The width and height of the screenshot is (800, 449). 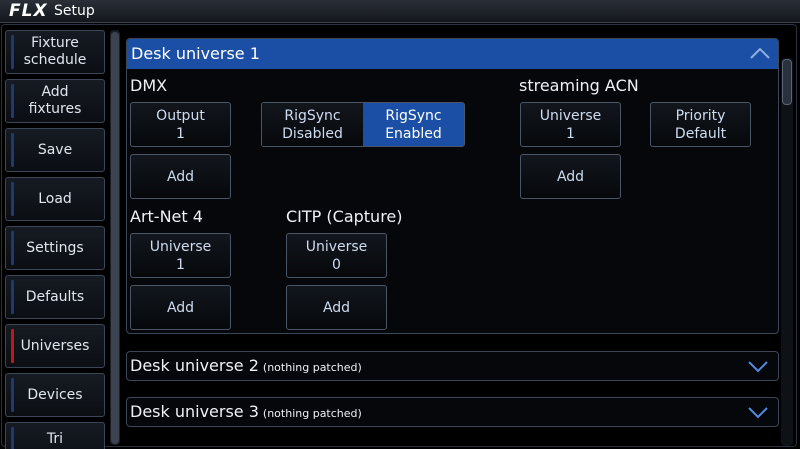 What do you see at coordinates (344, 216) in the screenshot?
I see `citp-label: CITP (Capture)` at bounding box center [344, 216].